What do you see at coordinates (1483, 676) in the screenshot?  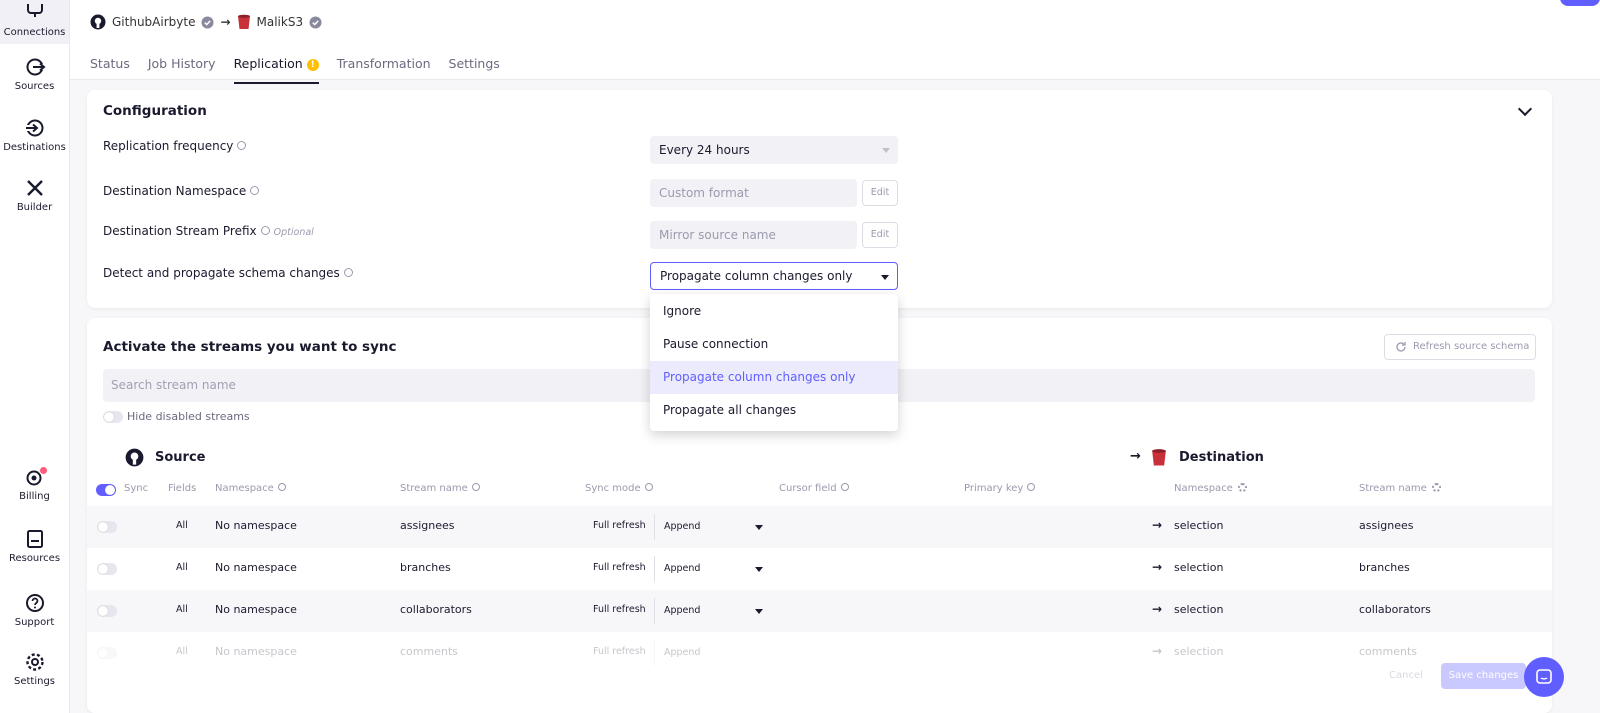 I see `save-changes-button: Save changes` at bounding box center [1483, 676].